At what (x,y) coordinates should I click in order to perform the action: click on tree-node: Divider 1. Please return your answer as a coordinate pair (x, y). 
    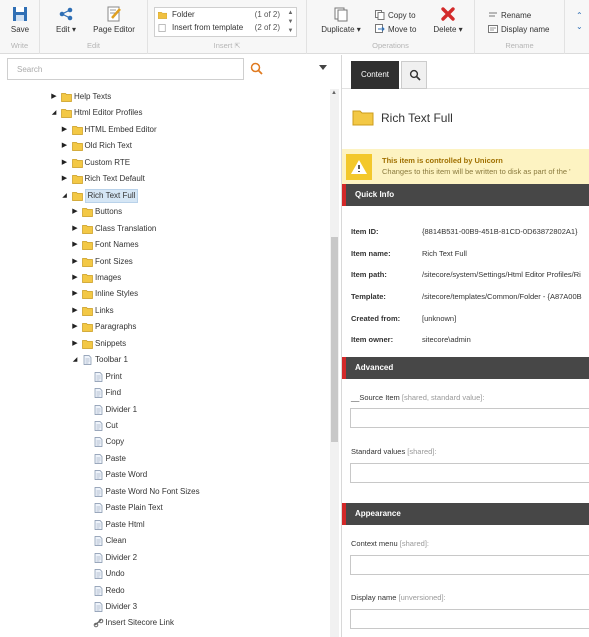
    Looking at the image, I should click on (165, 410).